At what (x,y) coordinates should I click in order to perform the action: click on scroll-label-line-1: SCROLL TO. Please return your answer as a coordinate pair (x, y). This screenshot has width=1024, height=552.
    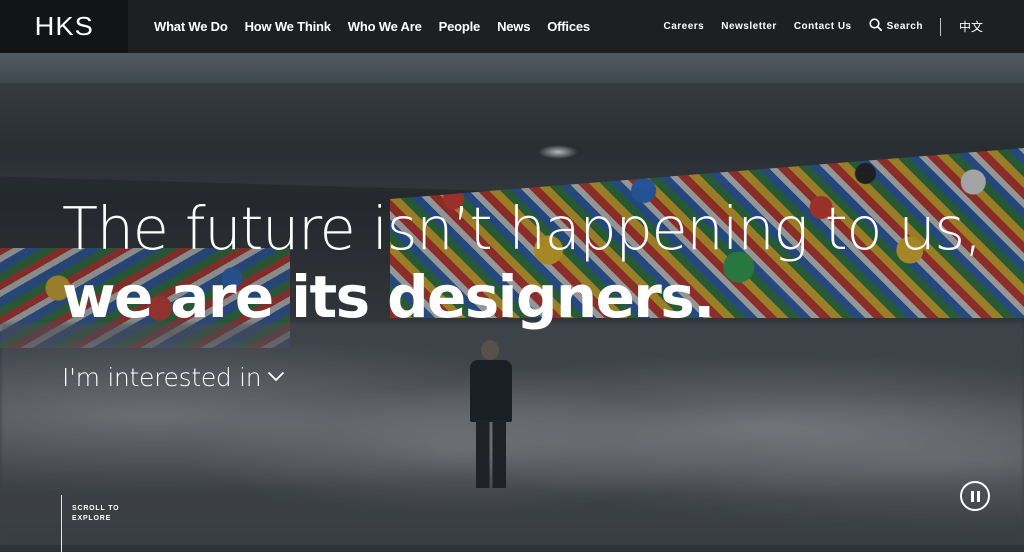
    Looking at the image, I should click on (96, 508).